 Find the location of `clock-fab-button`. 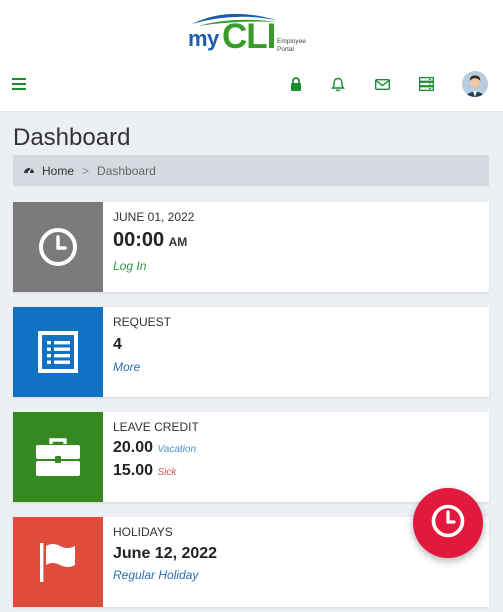

clock-fab-button is located at coordinates (448, 523).